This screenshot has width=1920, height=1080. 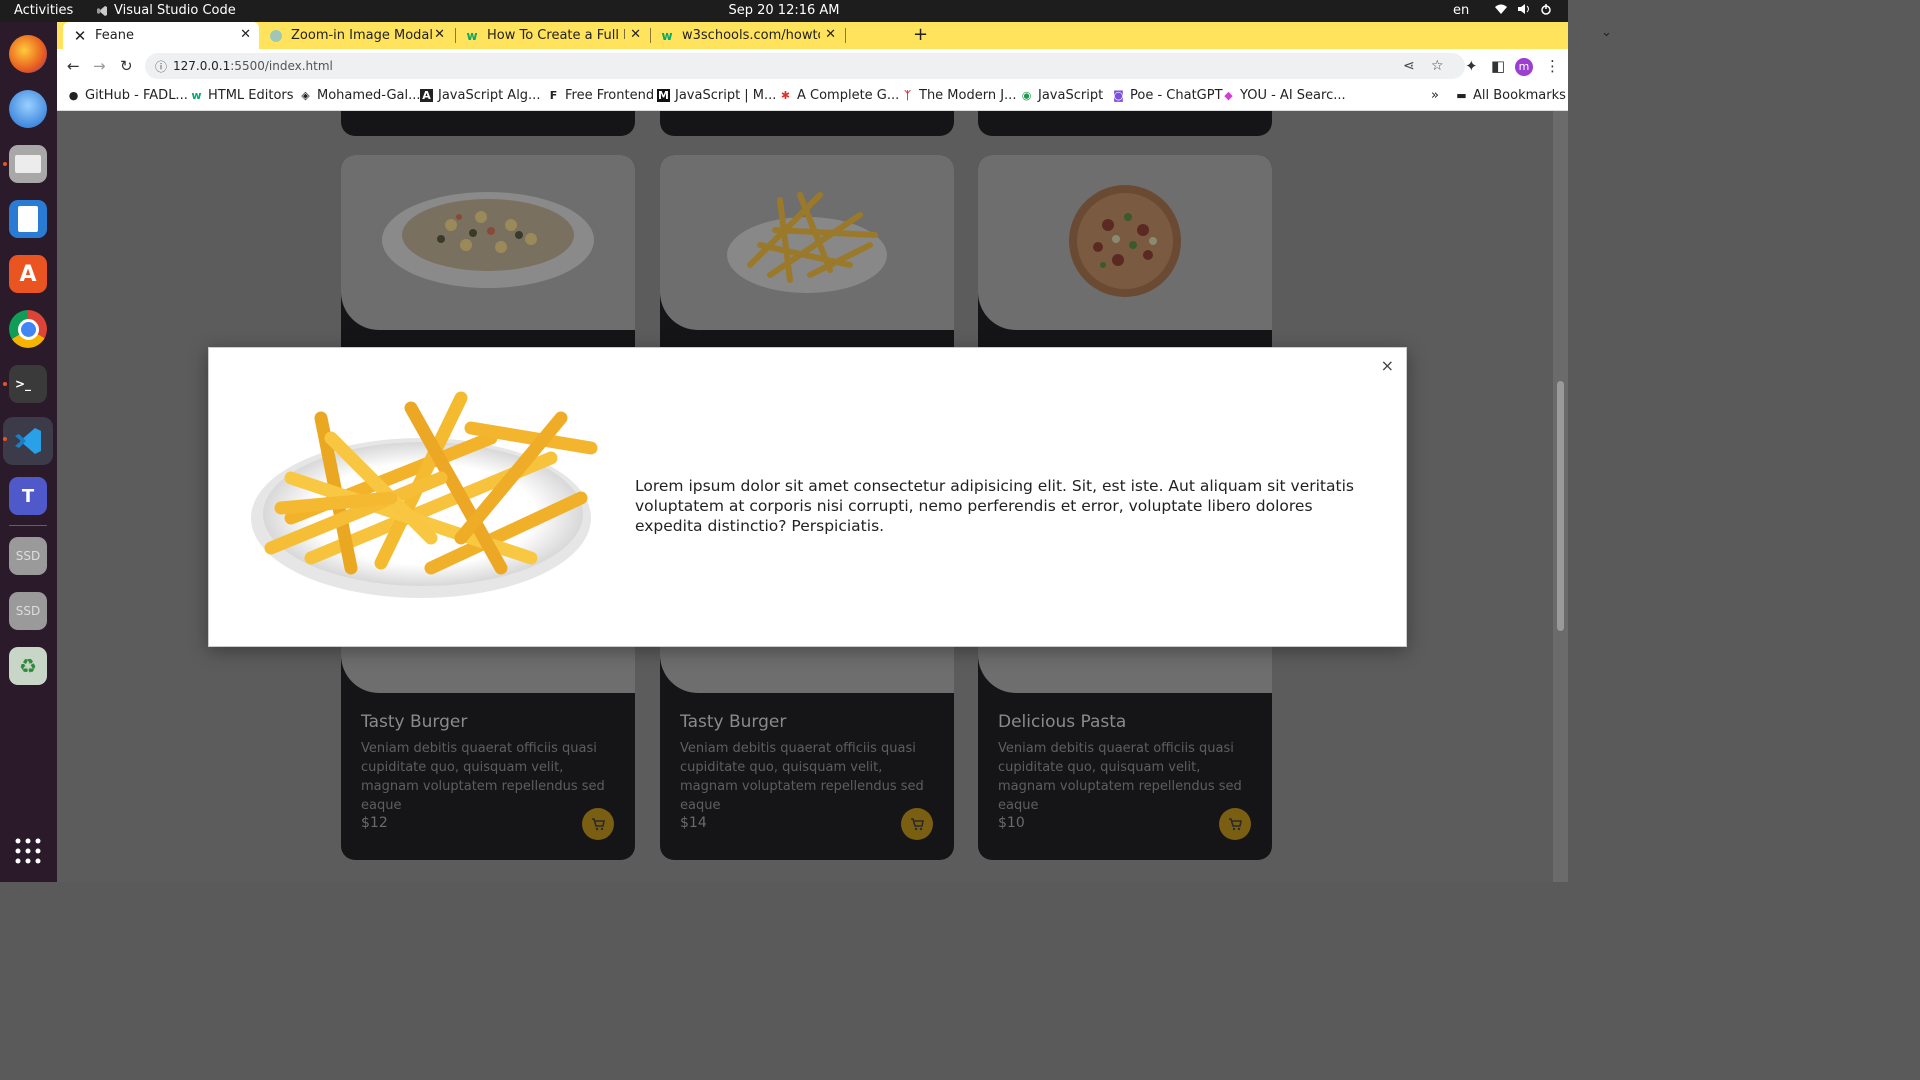 What do you see at coordinates (426, 95) in the screenshot?
I see `freecodecamp-icon: A` at bounding box center [426, 95].